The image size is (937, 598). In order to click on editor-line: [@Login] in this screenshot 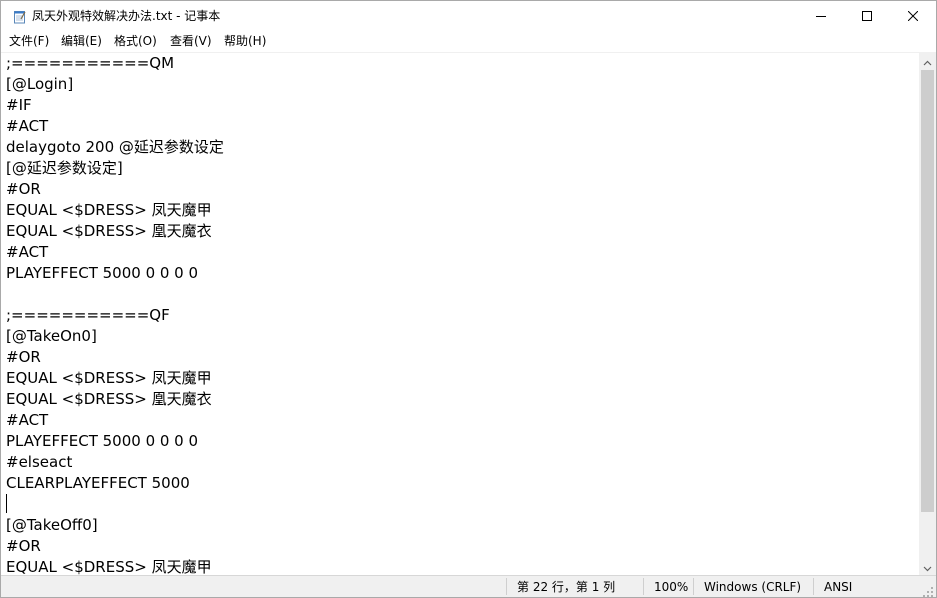, I will do `click(40, 84)`.